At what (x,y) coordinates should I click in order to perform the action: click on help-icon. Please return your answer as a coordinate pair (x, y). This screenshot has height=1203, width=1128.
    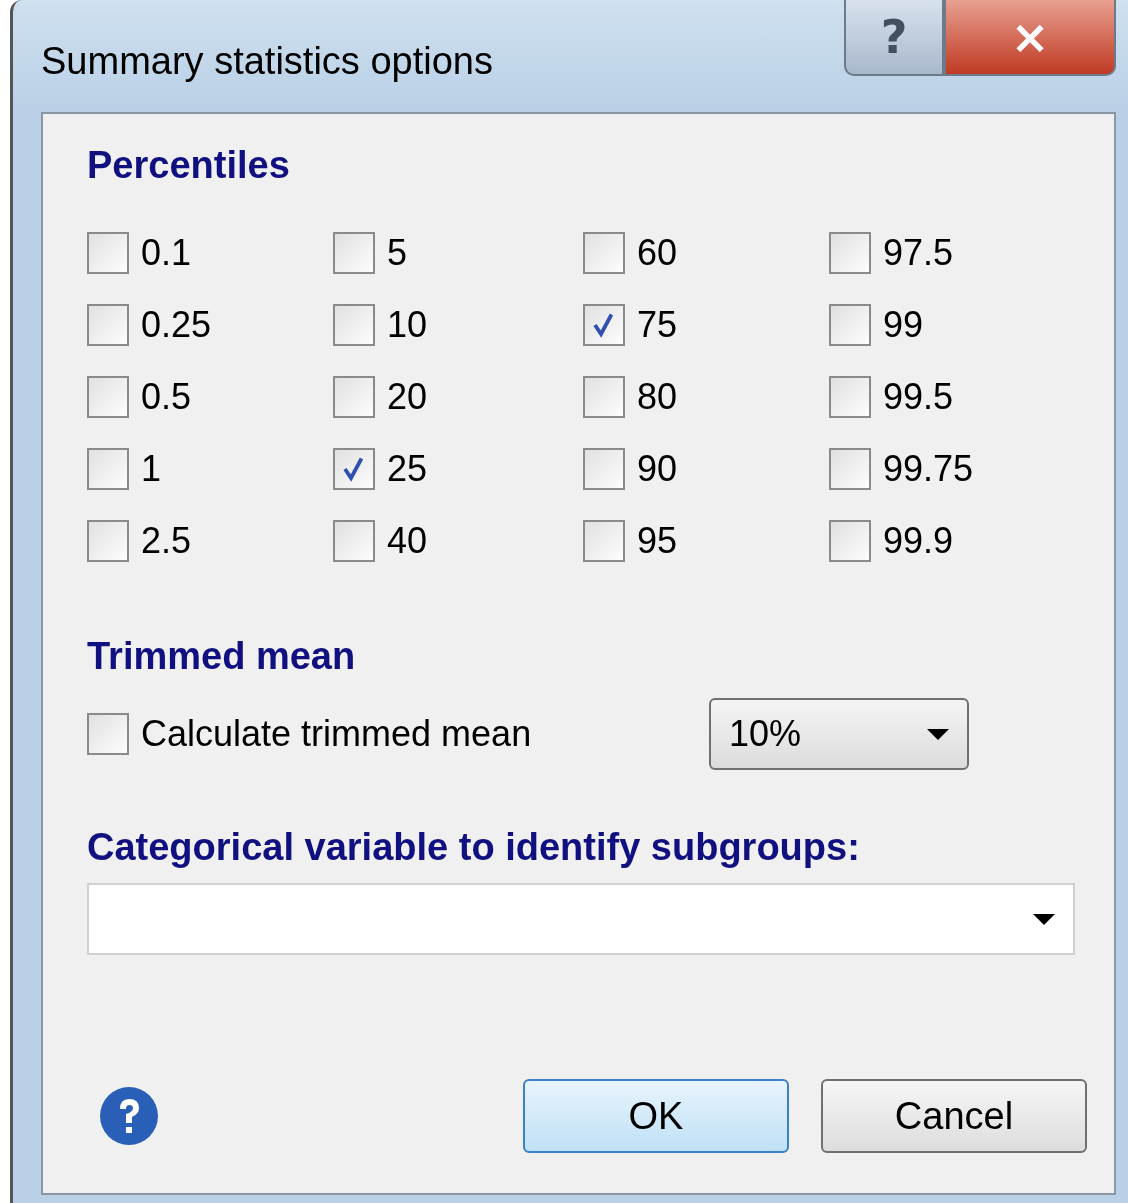
    Looking at the image, I should click on (129, 1116).